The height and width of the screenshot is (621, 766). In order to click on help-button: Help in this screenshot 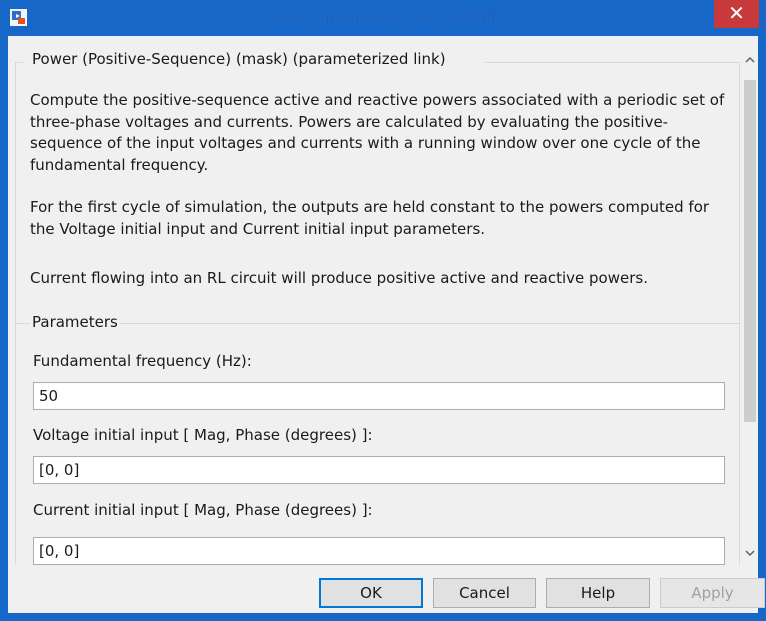, I will do `click(598, 593)`.